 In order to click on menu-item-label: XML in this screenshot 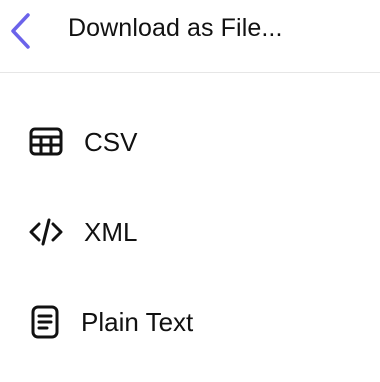, I will do `click(111, 232)`.